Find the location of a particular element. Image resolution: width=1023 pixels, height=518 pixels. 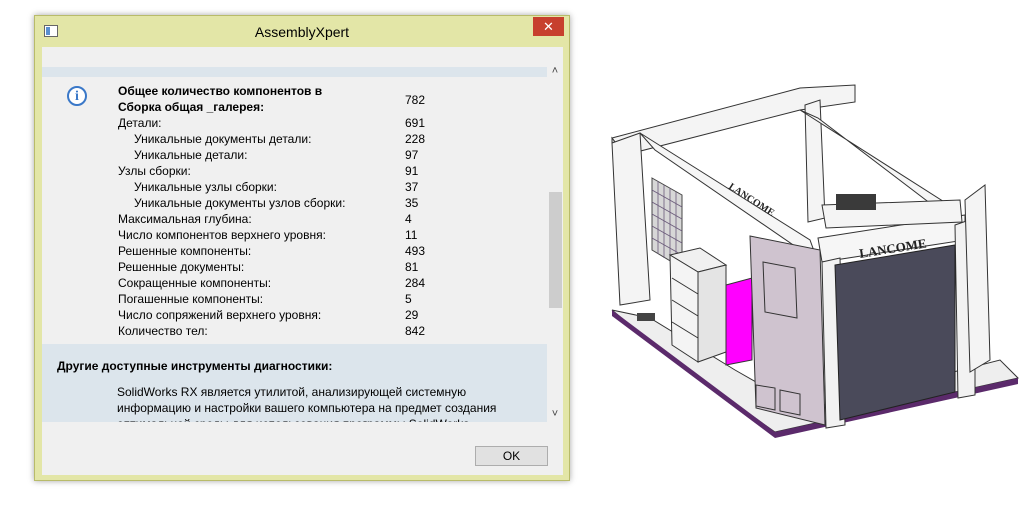

stat-label: Максимальная глубина: is located at coordinates (185, 219).